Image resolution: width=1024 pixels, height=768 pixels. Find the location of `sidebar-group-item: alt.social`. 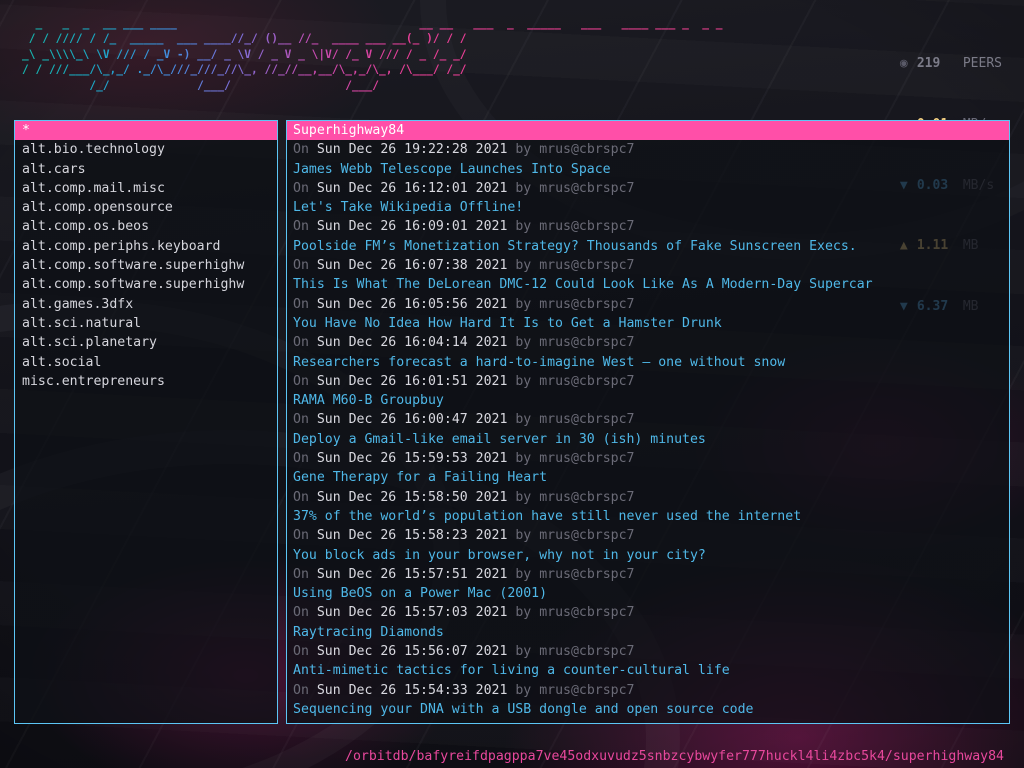

sidebar-group-item: alt.social is located at coordinates (146, 362).